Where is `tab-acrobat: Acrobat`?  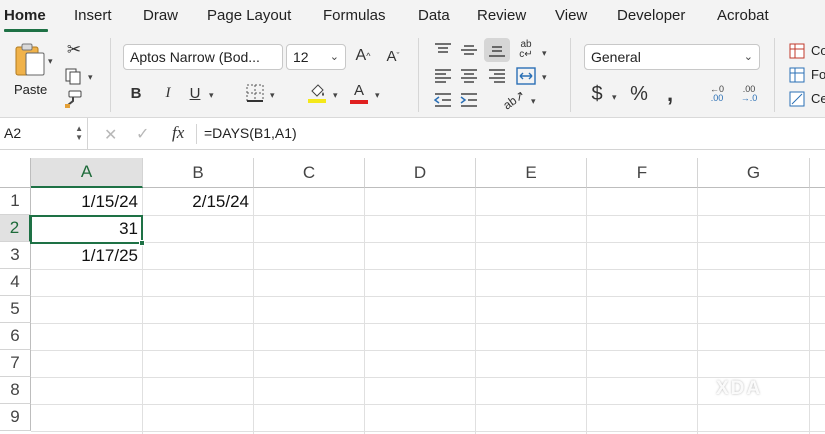
tab-acrobat: Acrobat is located at coordinates (743, 15).